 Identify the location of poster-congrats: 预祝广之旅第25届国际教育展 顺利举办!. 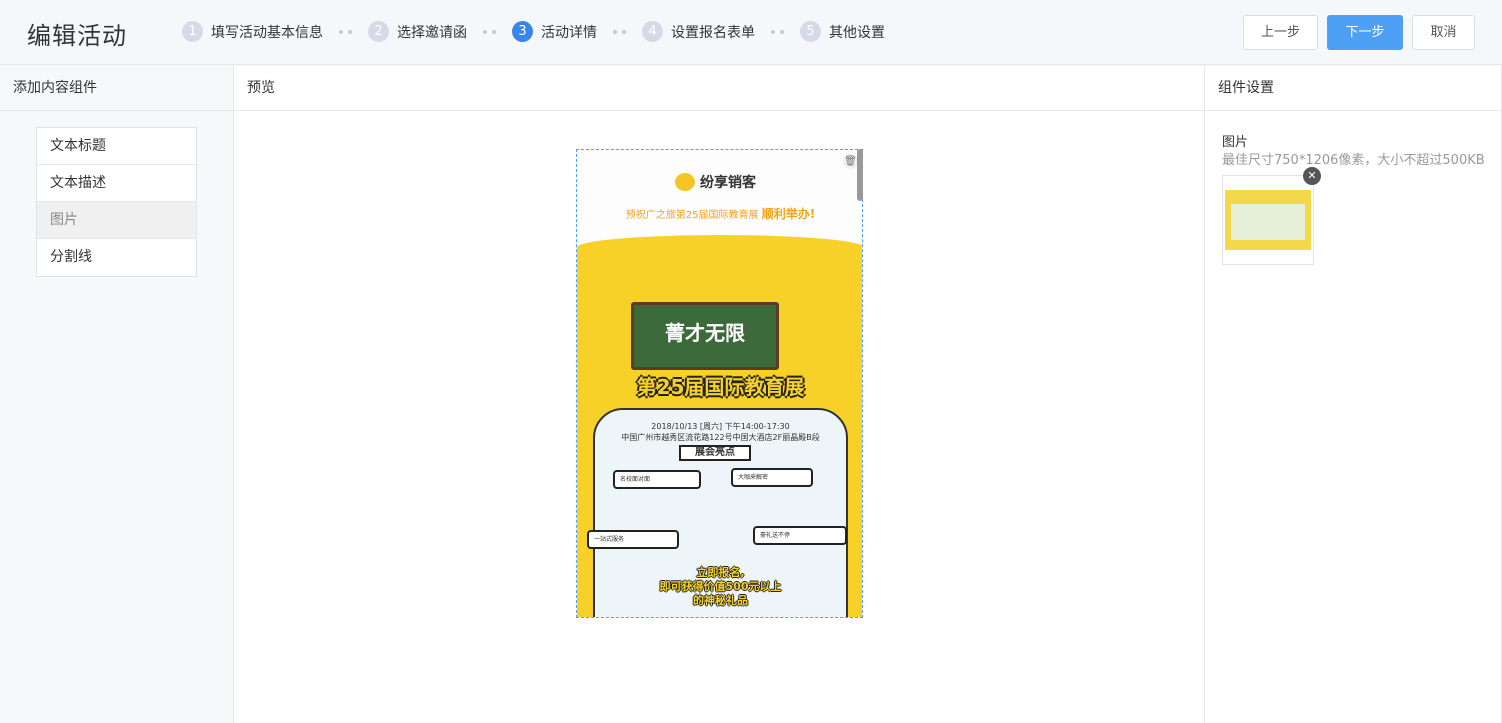
(719, 213).